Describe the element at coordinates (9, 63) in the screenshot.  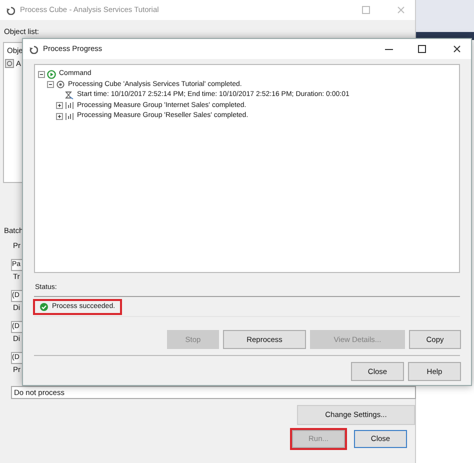
I see `object-icon` at that location.